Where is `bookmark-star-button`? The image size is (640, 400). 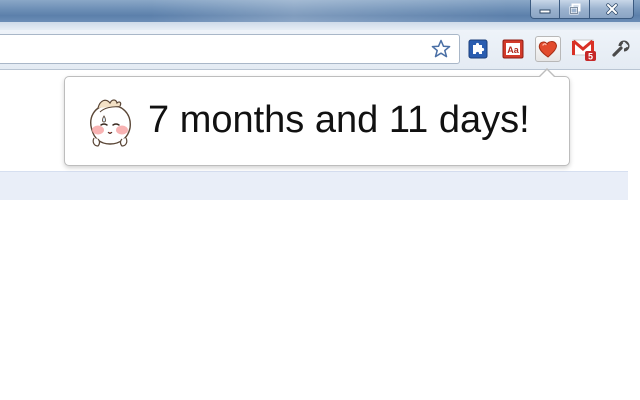 bookmark-star-button is located at coordinates (441, 49).